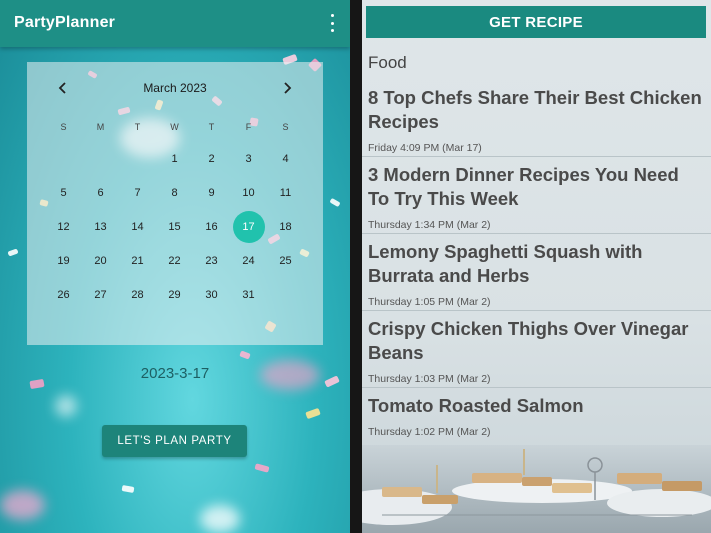 The height and width of the screenshot is (533, 711). I want to click on day-number: 31, so click(248, 295).